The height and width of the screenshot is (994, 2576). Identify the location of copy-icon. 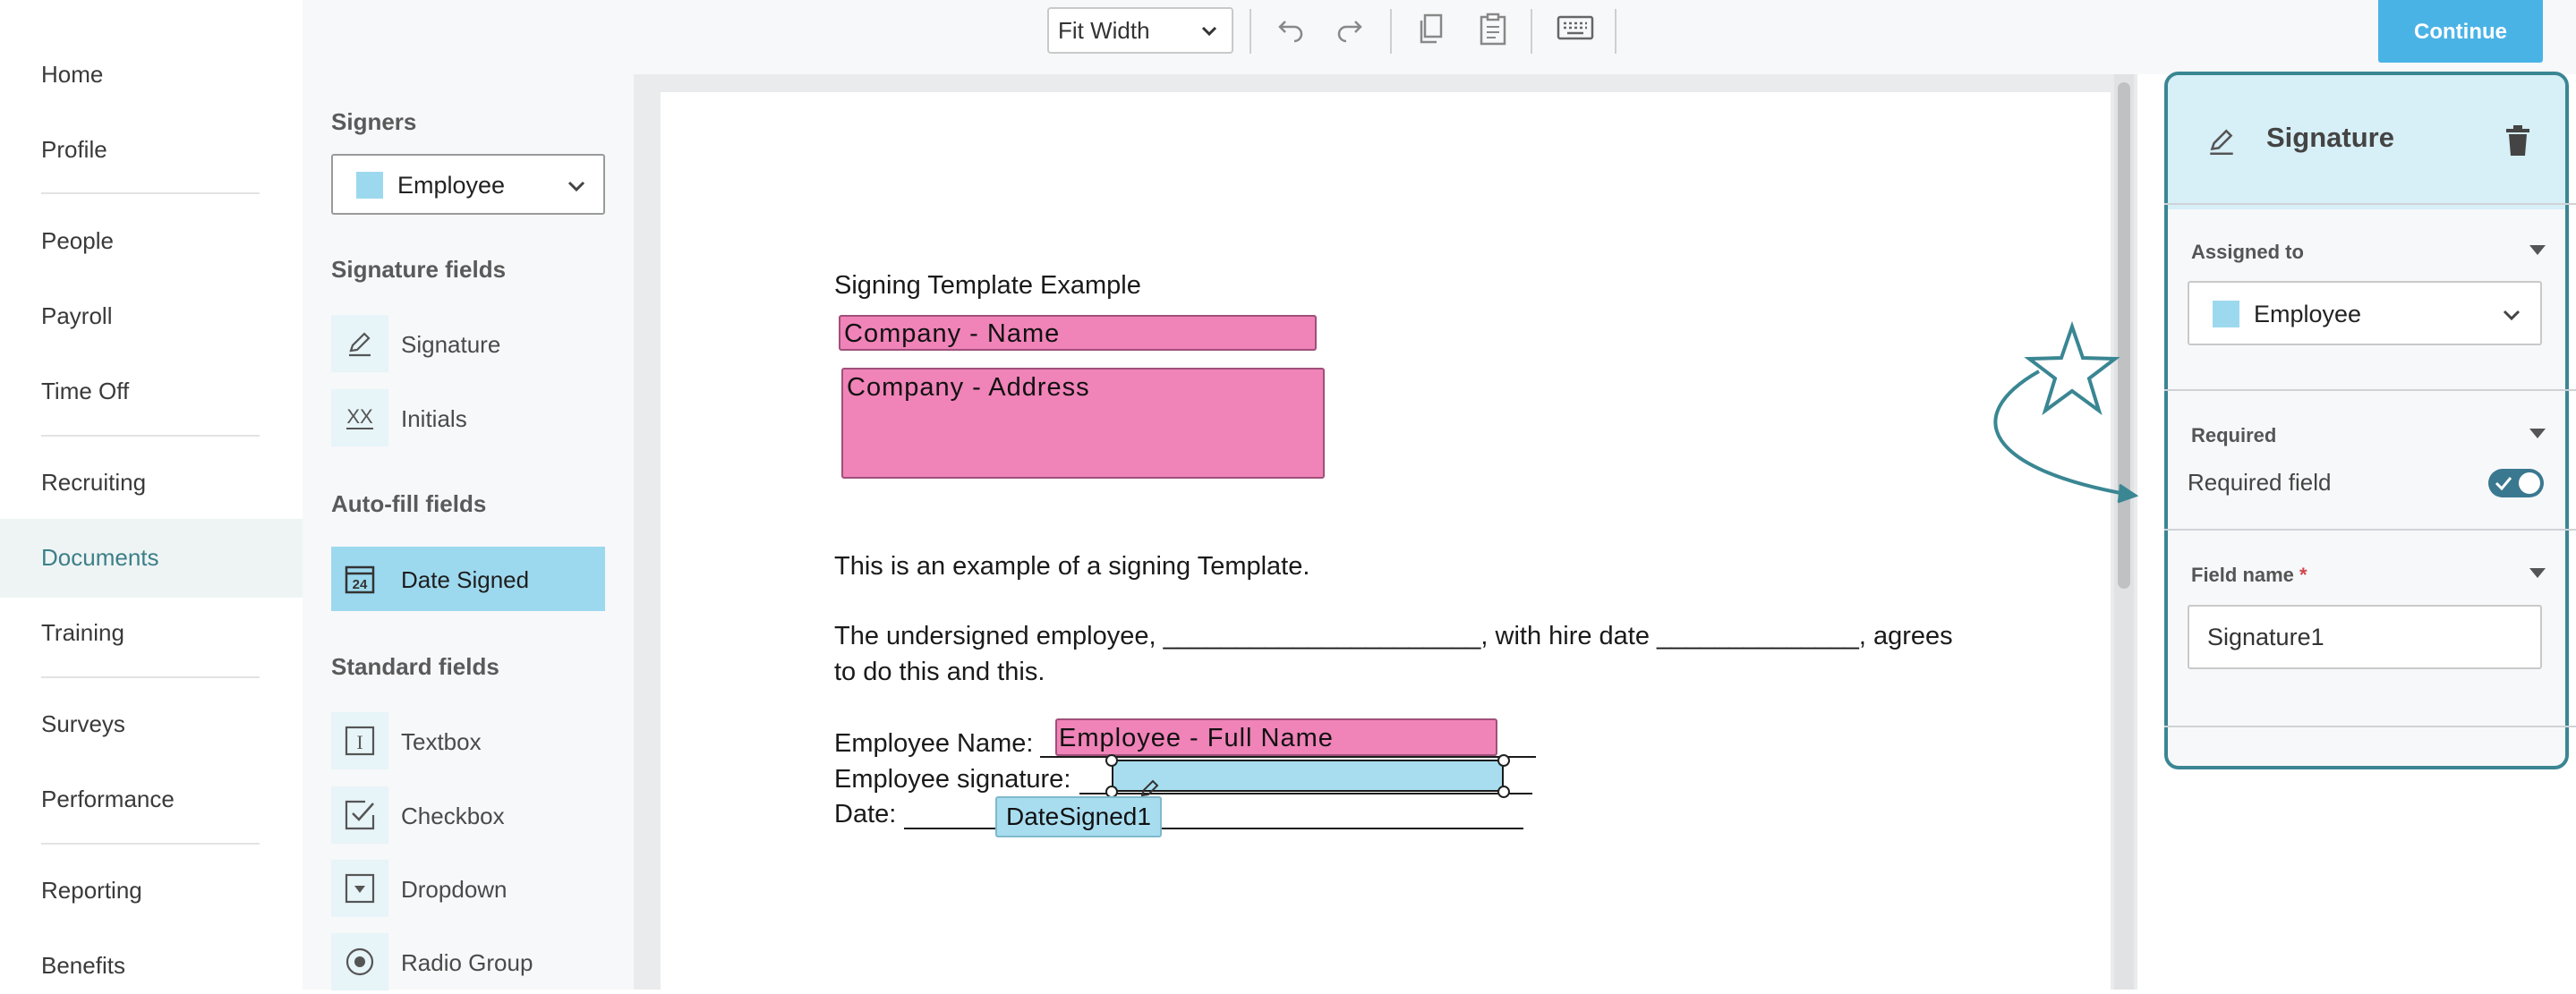
(1431, 30).